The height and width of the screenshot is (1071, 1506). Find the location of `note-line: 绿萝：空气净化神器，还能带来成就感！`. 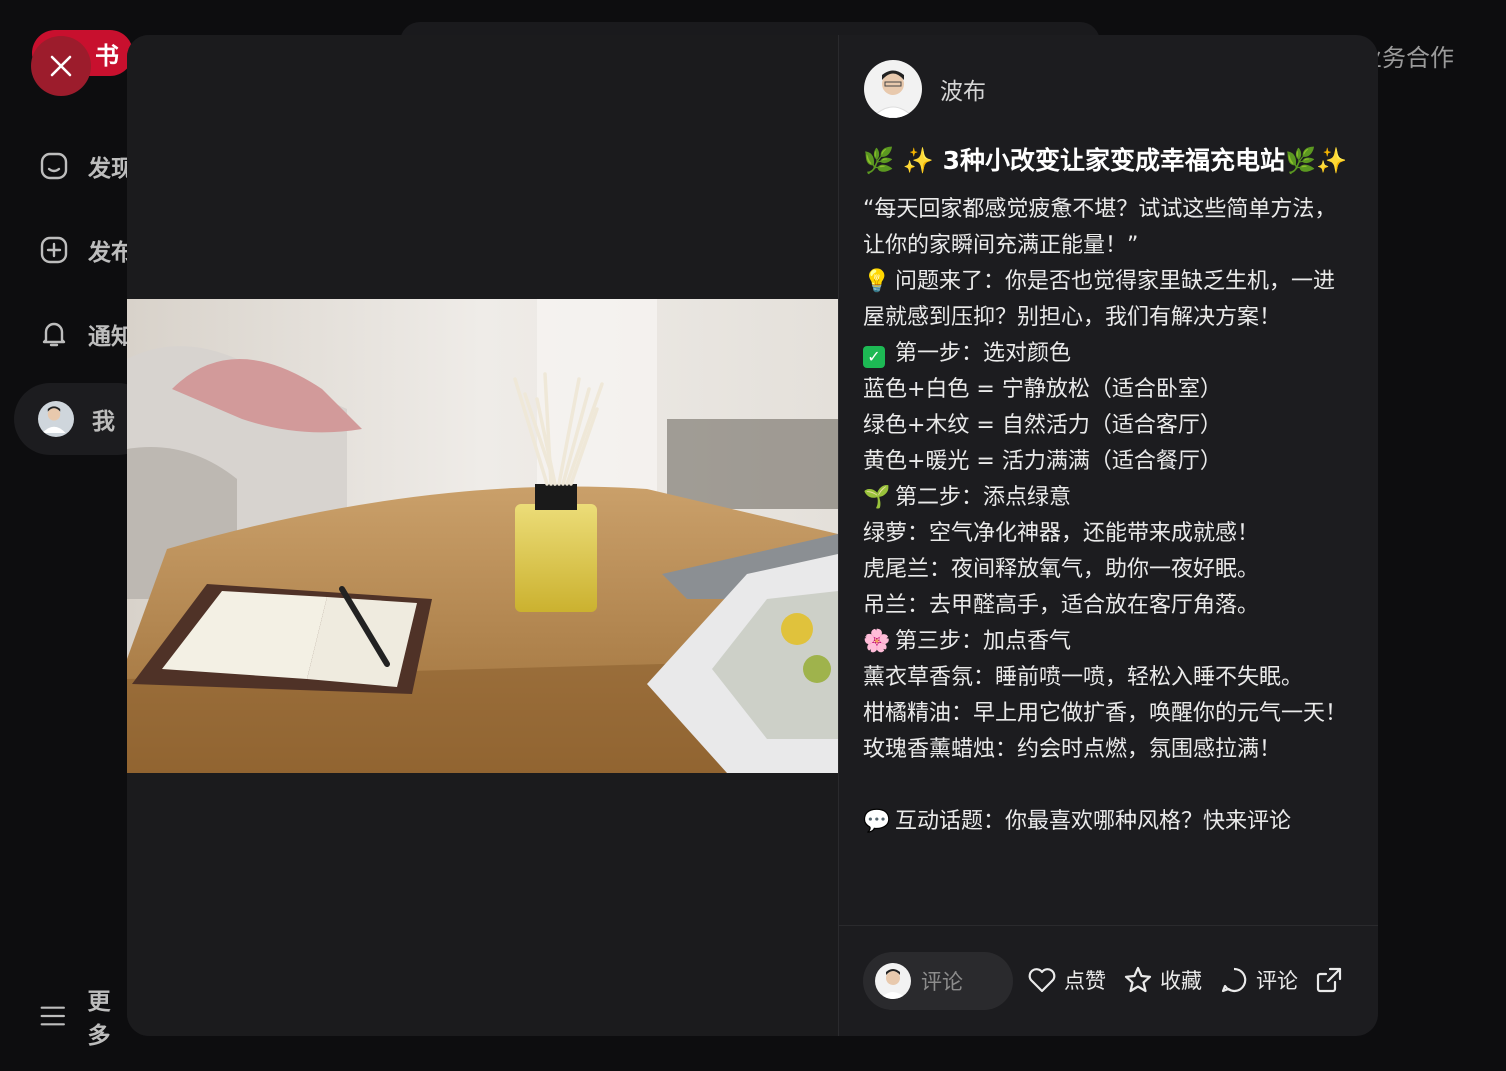

note-line: 绿萝：空气净化神器，还能带来成就感！ is located at coordinates (1109, 534).